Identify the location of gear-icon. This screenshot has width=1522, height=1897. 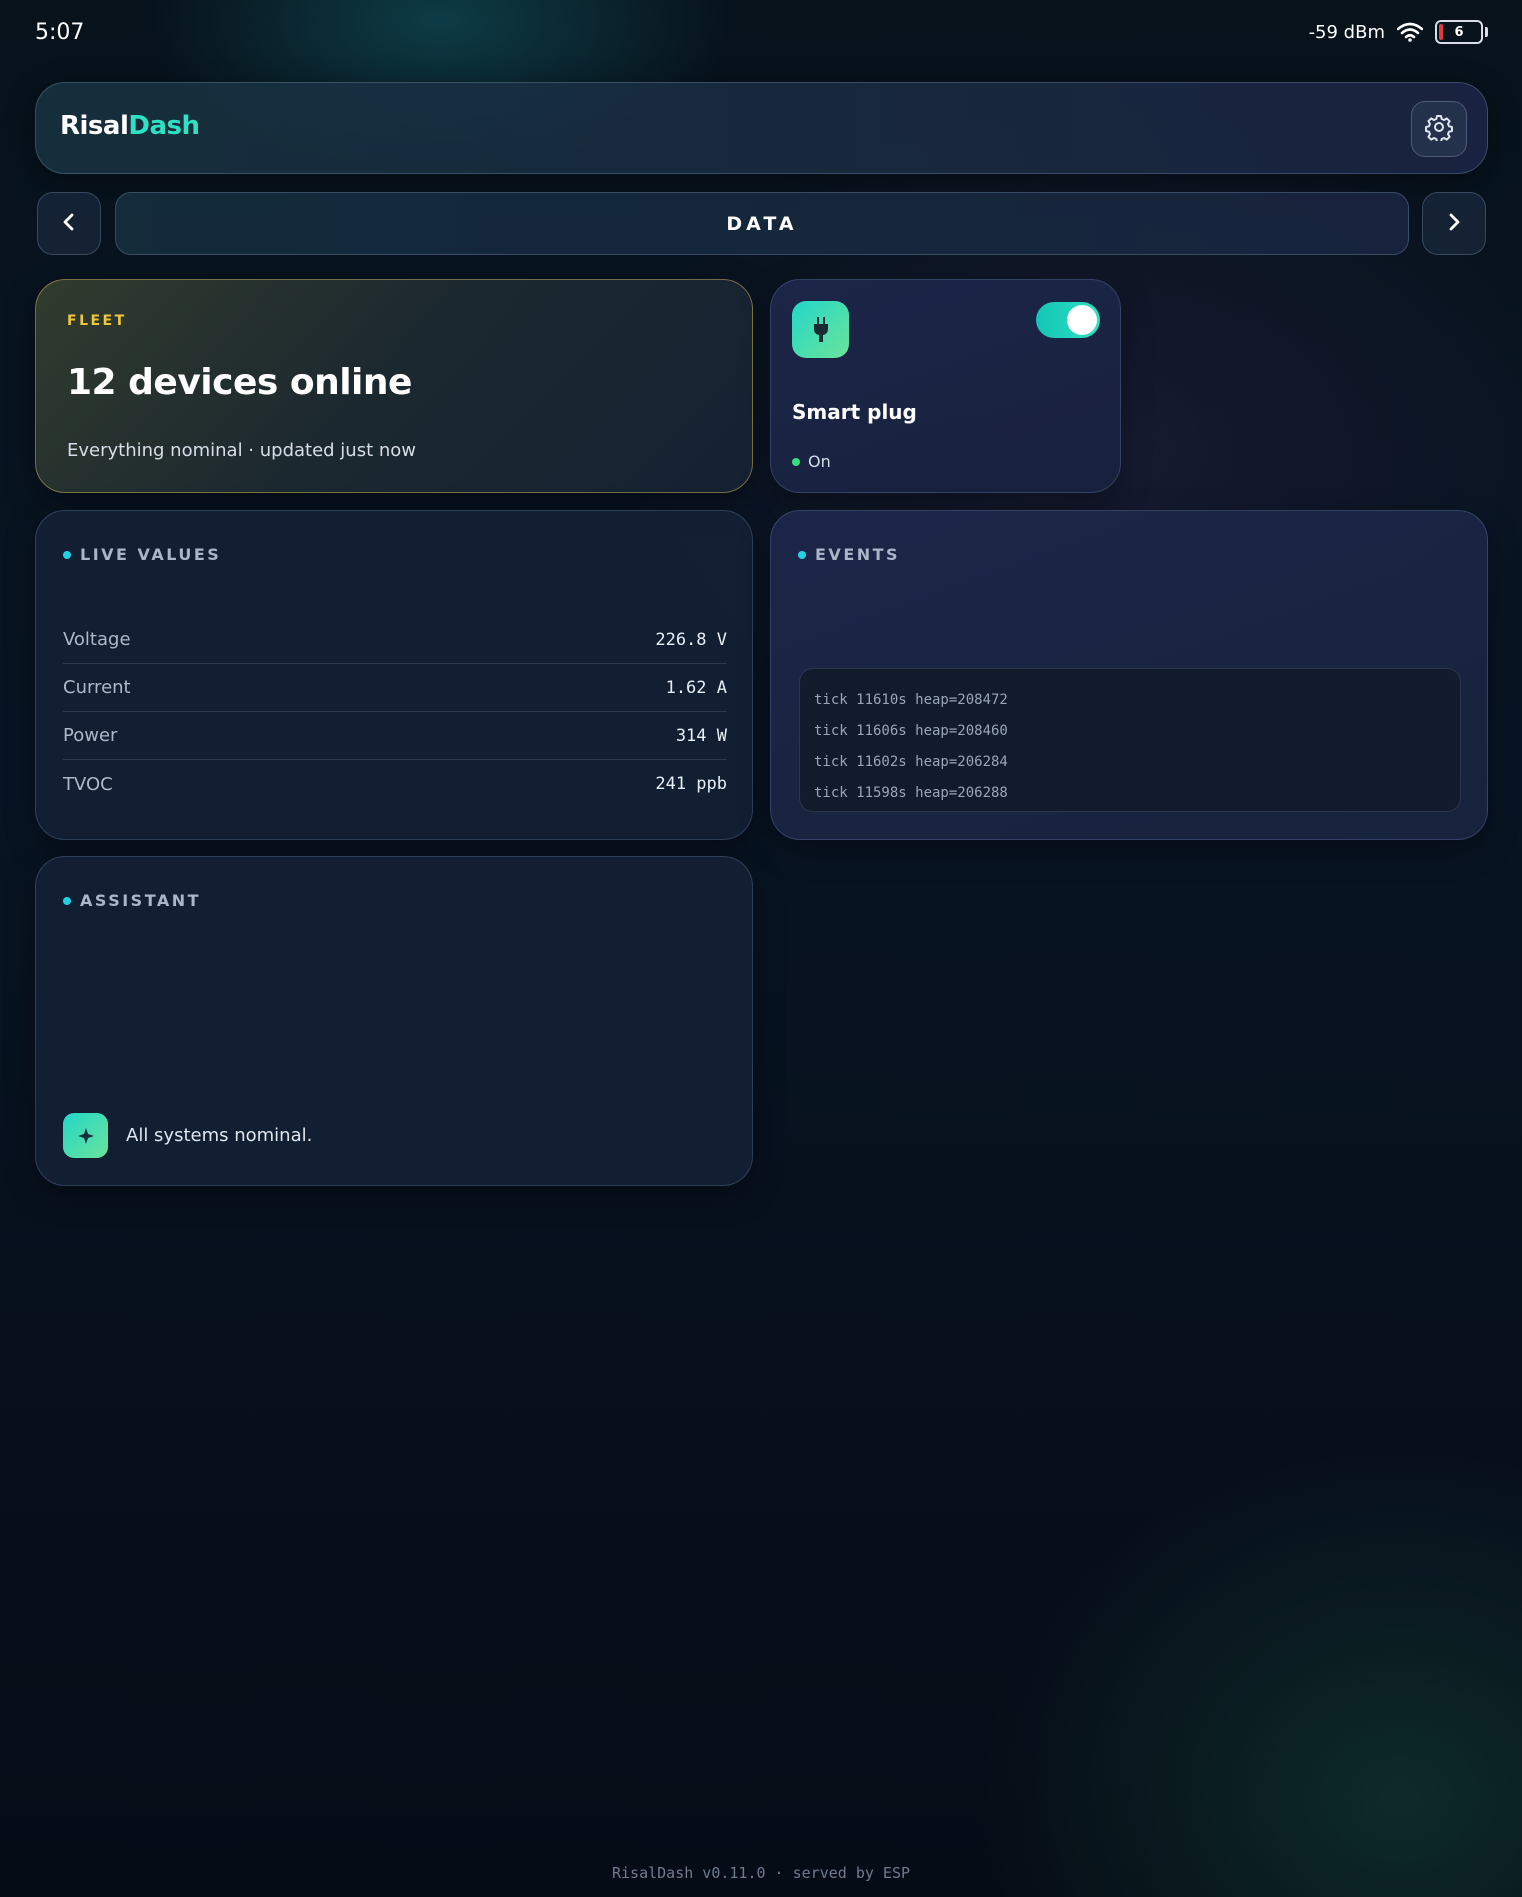
(1439, 129).